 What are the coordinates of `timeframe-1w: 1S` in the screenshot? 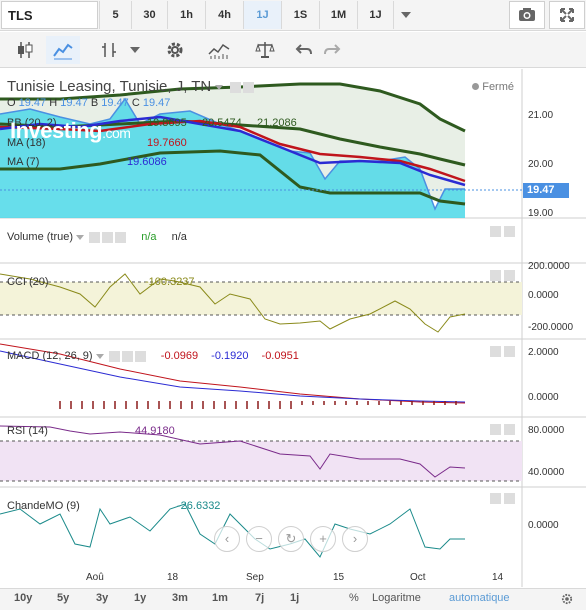 It's located at (300, 15).